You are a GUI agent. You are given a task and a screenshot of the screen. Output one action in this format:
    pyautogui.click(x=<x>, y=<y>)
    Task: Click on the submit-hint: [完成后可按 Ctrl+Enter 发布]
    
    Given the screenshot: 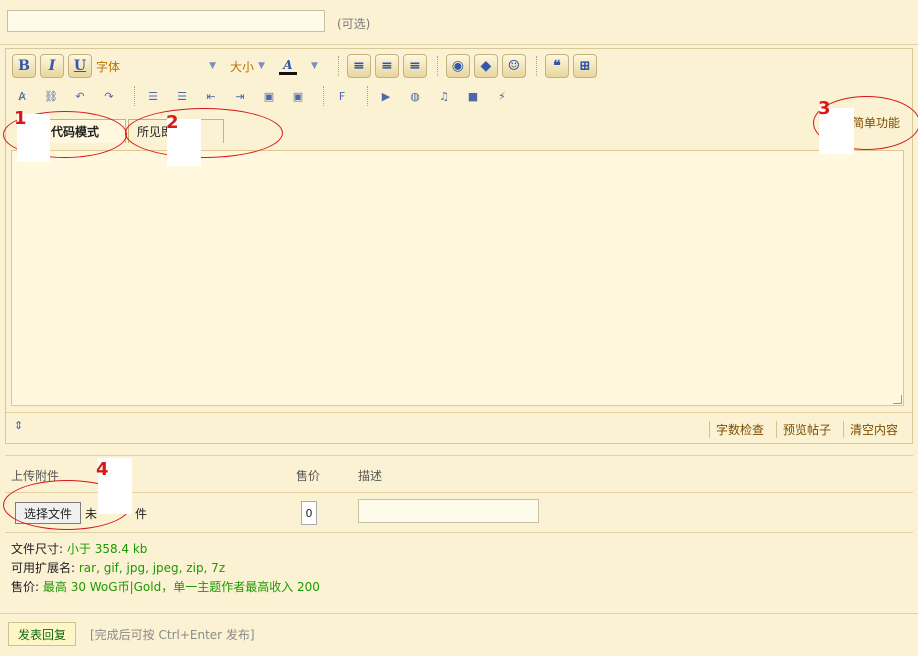 What is the action you would take?
    pyautogui.click(x=172, y=635)
    